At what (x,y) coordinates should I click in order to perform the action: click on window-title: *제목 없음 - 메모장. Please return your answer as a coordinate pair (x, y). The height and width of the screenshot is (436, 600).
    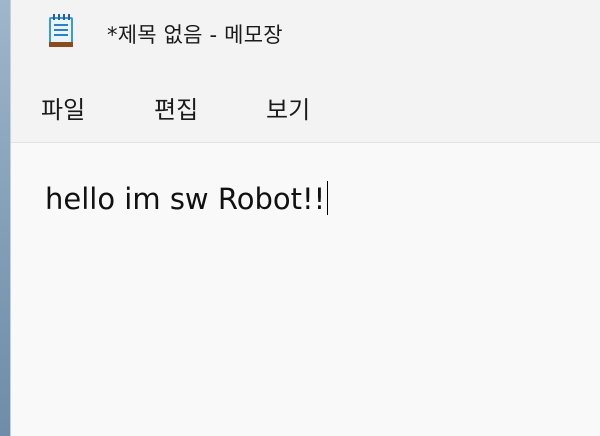
    Looking at the image, I should click on (195, 35).